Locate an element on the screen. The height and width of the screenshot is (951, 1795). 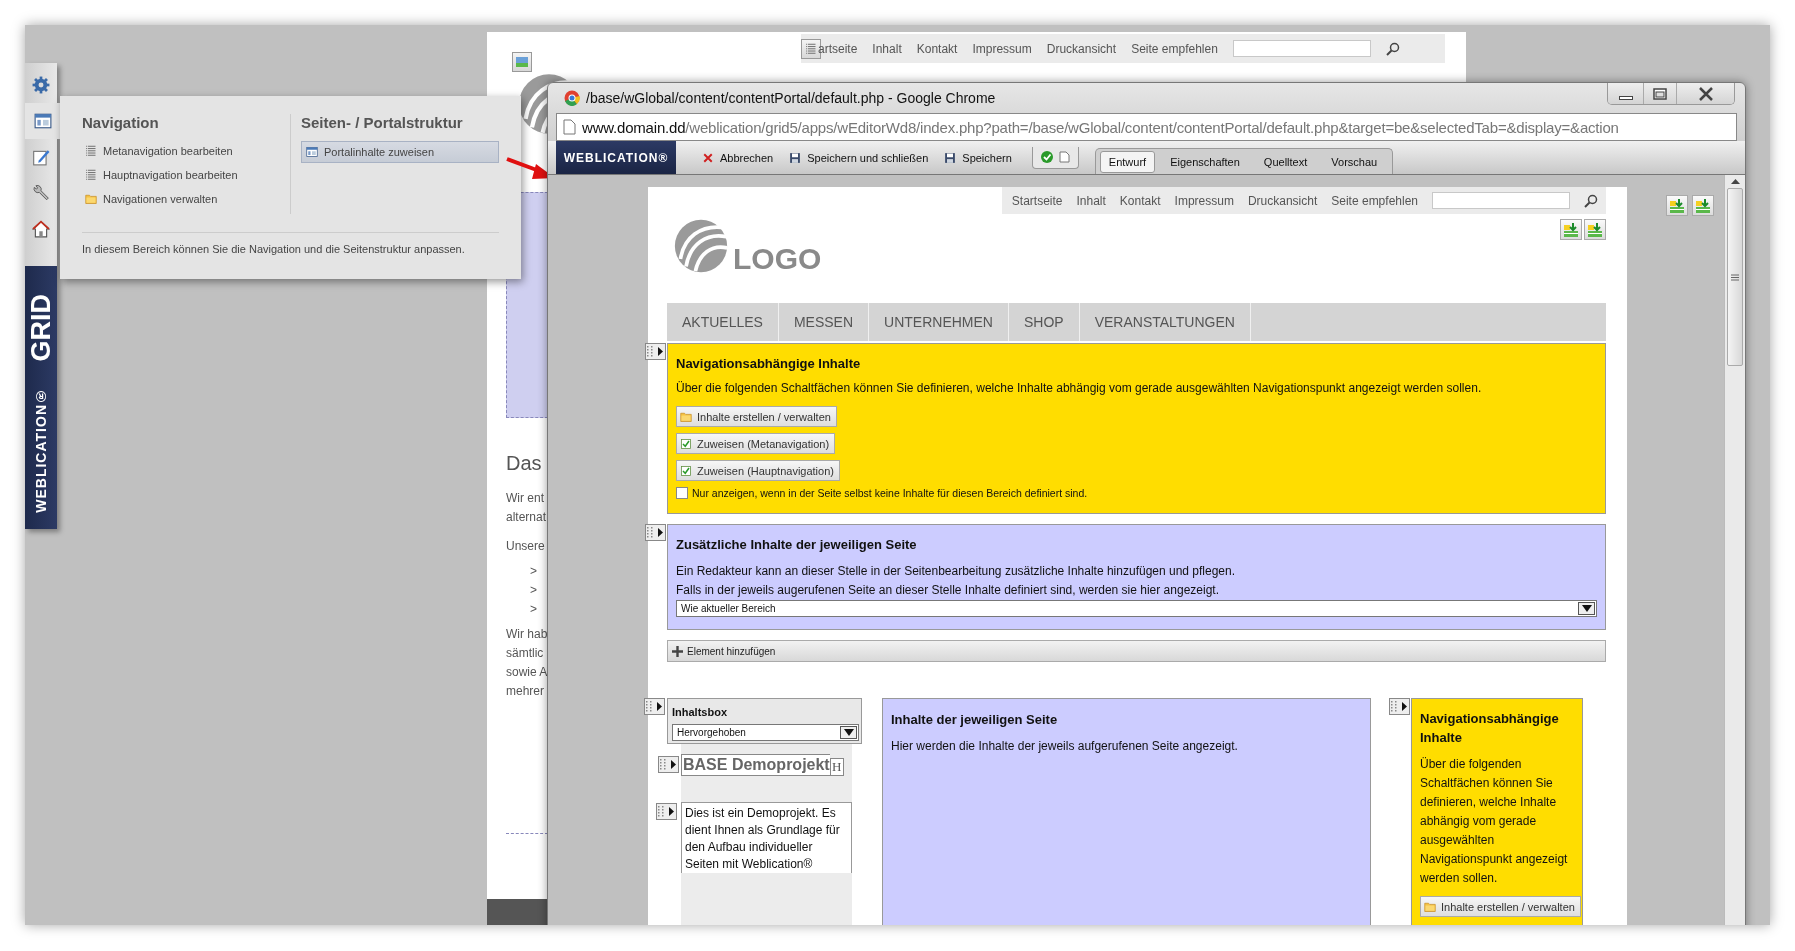
scroll-up-icon is located at coordinates (1735, 181).